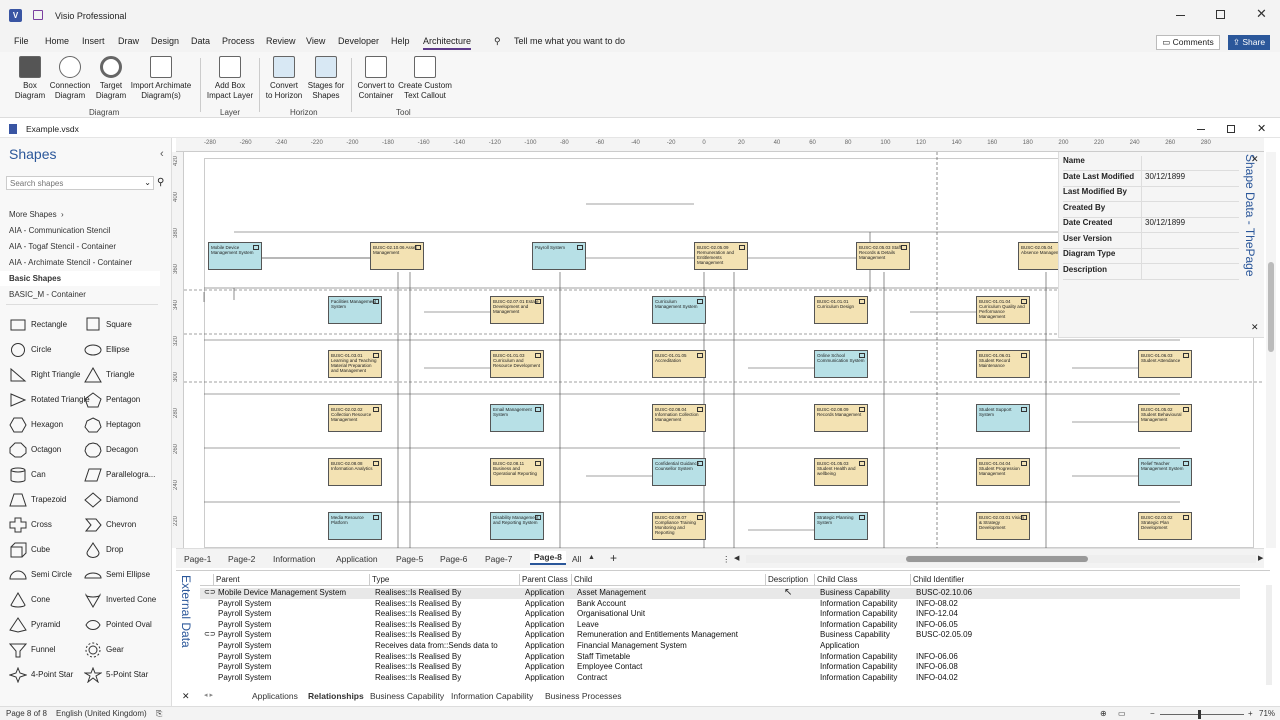 The width and height of the screenshot is (1280, 720). I want to click on column-header: Type, so click(380, 579).